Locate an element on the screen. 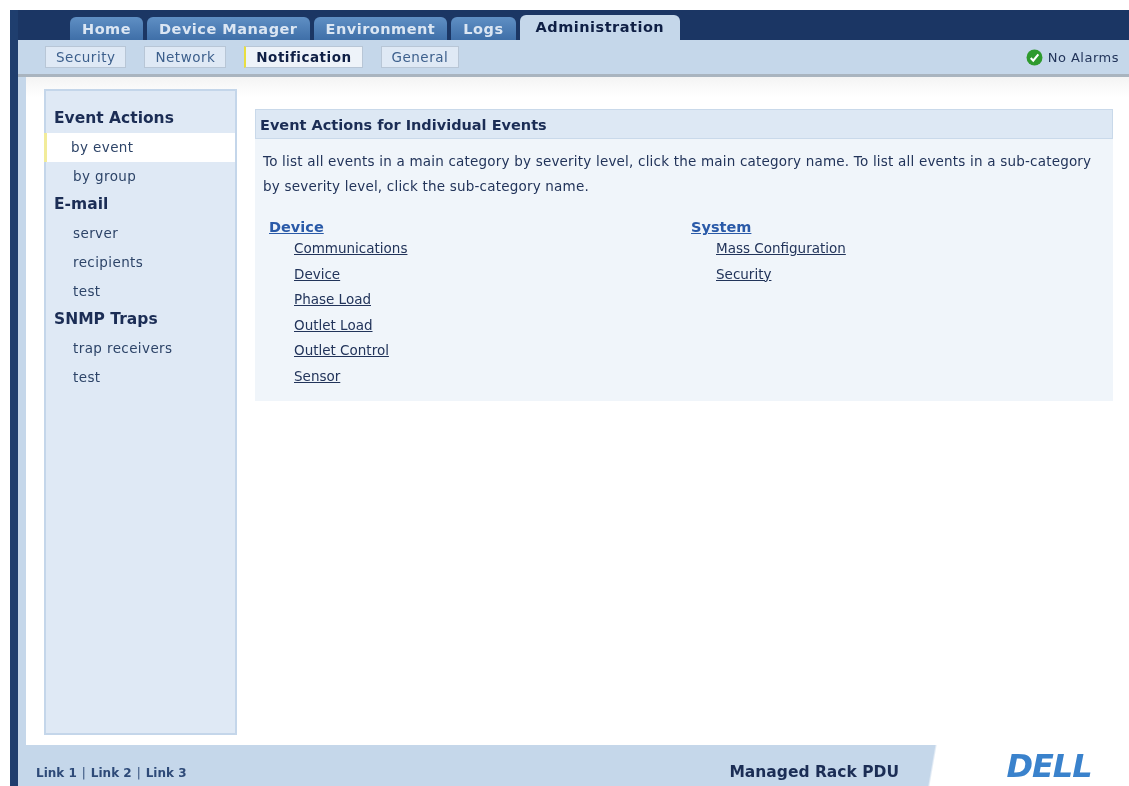 Image resolution: width=1129 pixels, height=786 pixels. category-link: System is located at coordinates (721, 227).